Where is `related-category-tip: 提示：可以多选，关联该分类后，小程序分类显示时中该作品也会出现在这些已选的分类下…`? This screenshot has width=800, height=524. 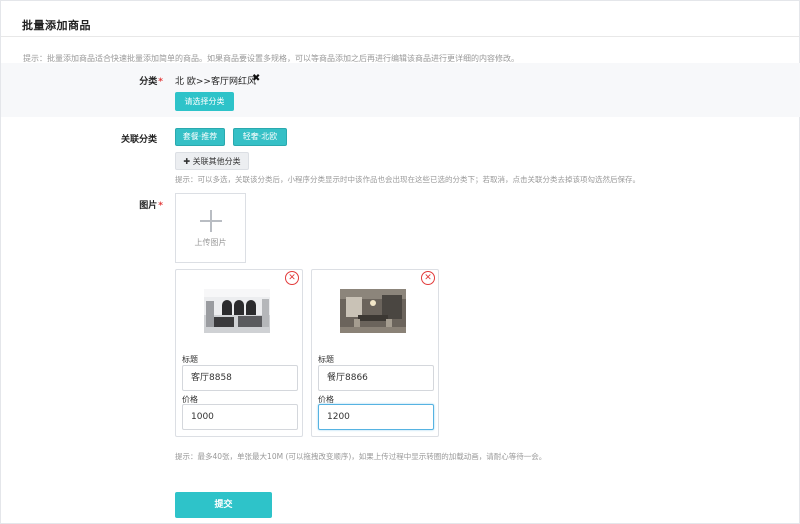 related-category-tip: 提示：可以多选，关联该分类后，小程序分类显示时中该作品也会出现在这些已选的分类下… is located at coordinates (407, 179).